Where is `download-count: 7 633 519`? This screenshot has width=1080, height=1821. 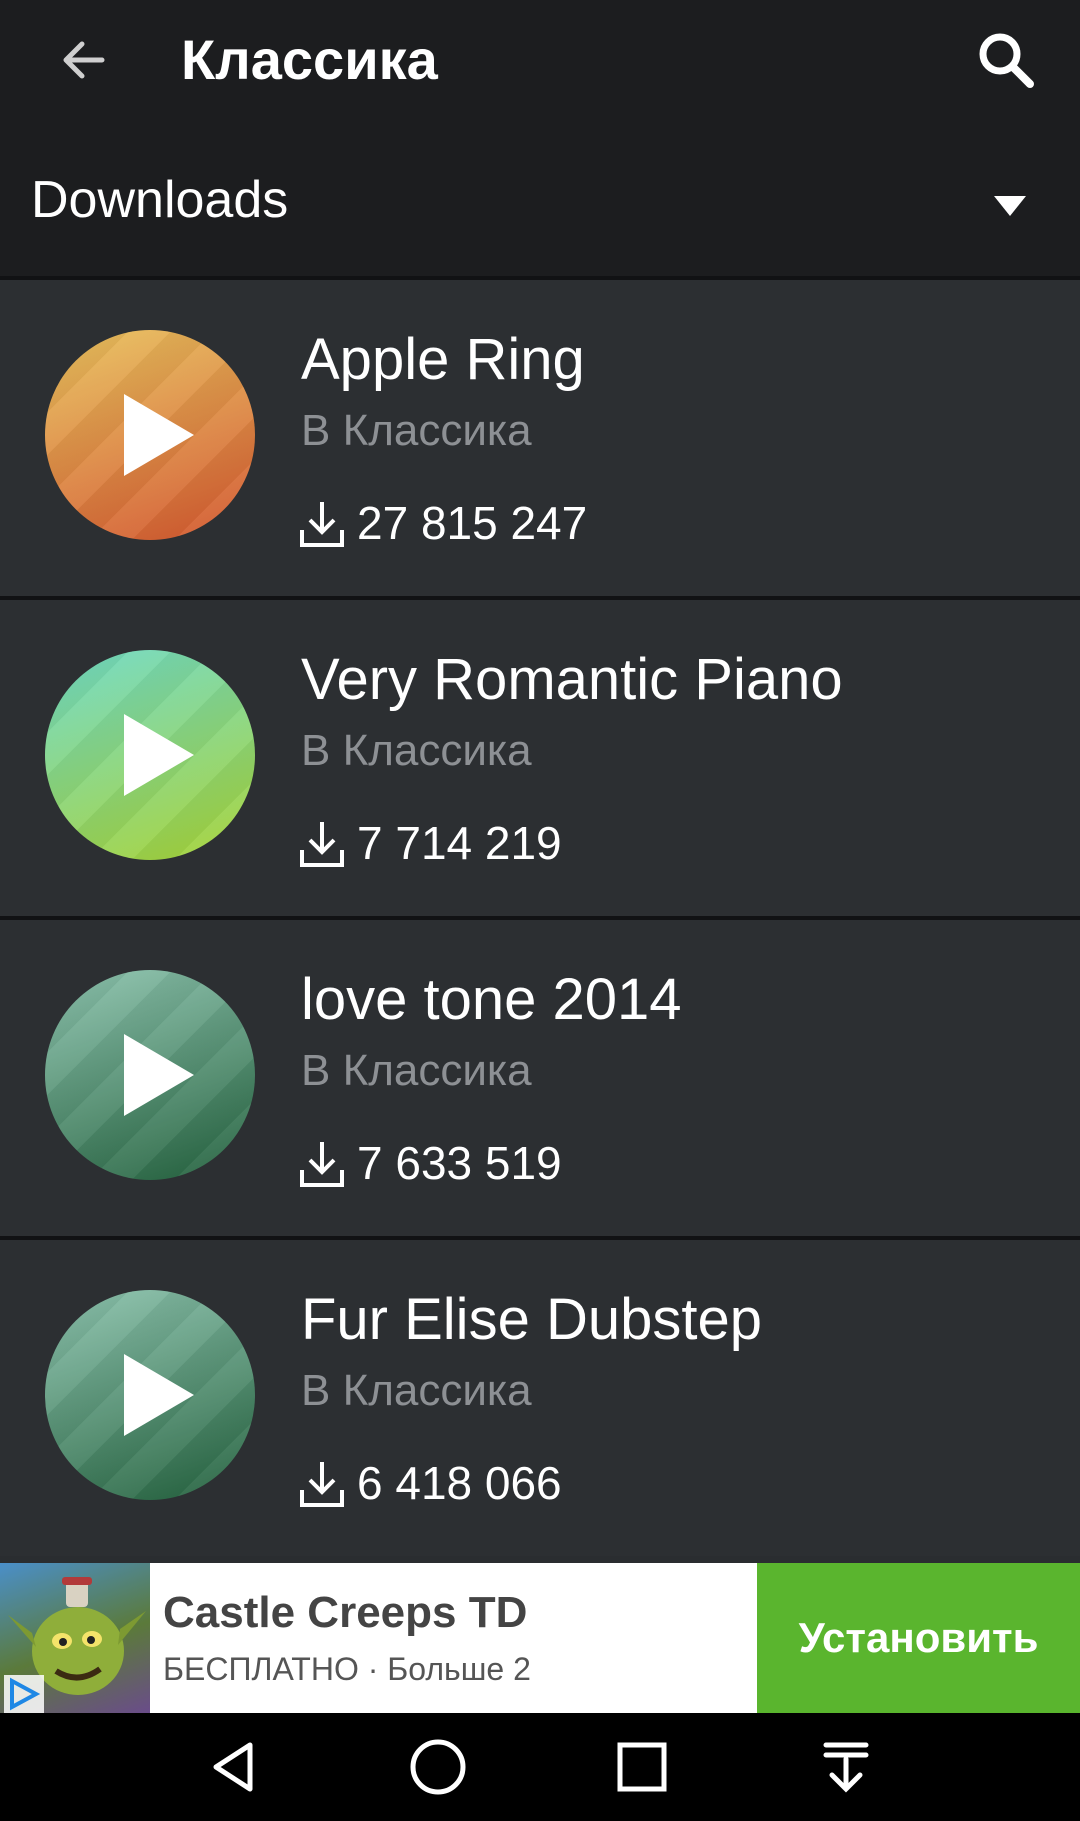 download-count: 7 633 519 is located at coordinates (459, 1163).